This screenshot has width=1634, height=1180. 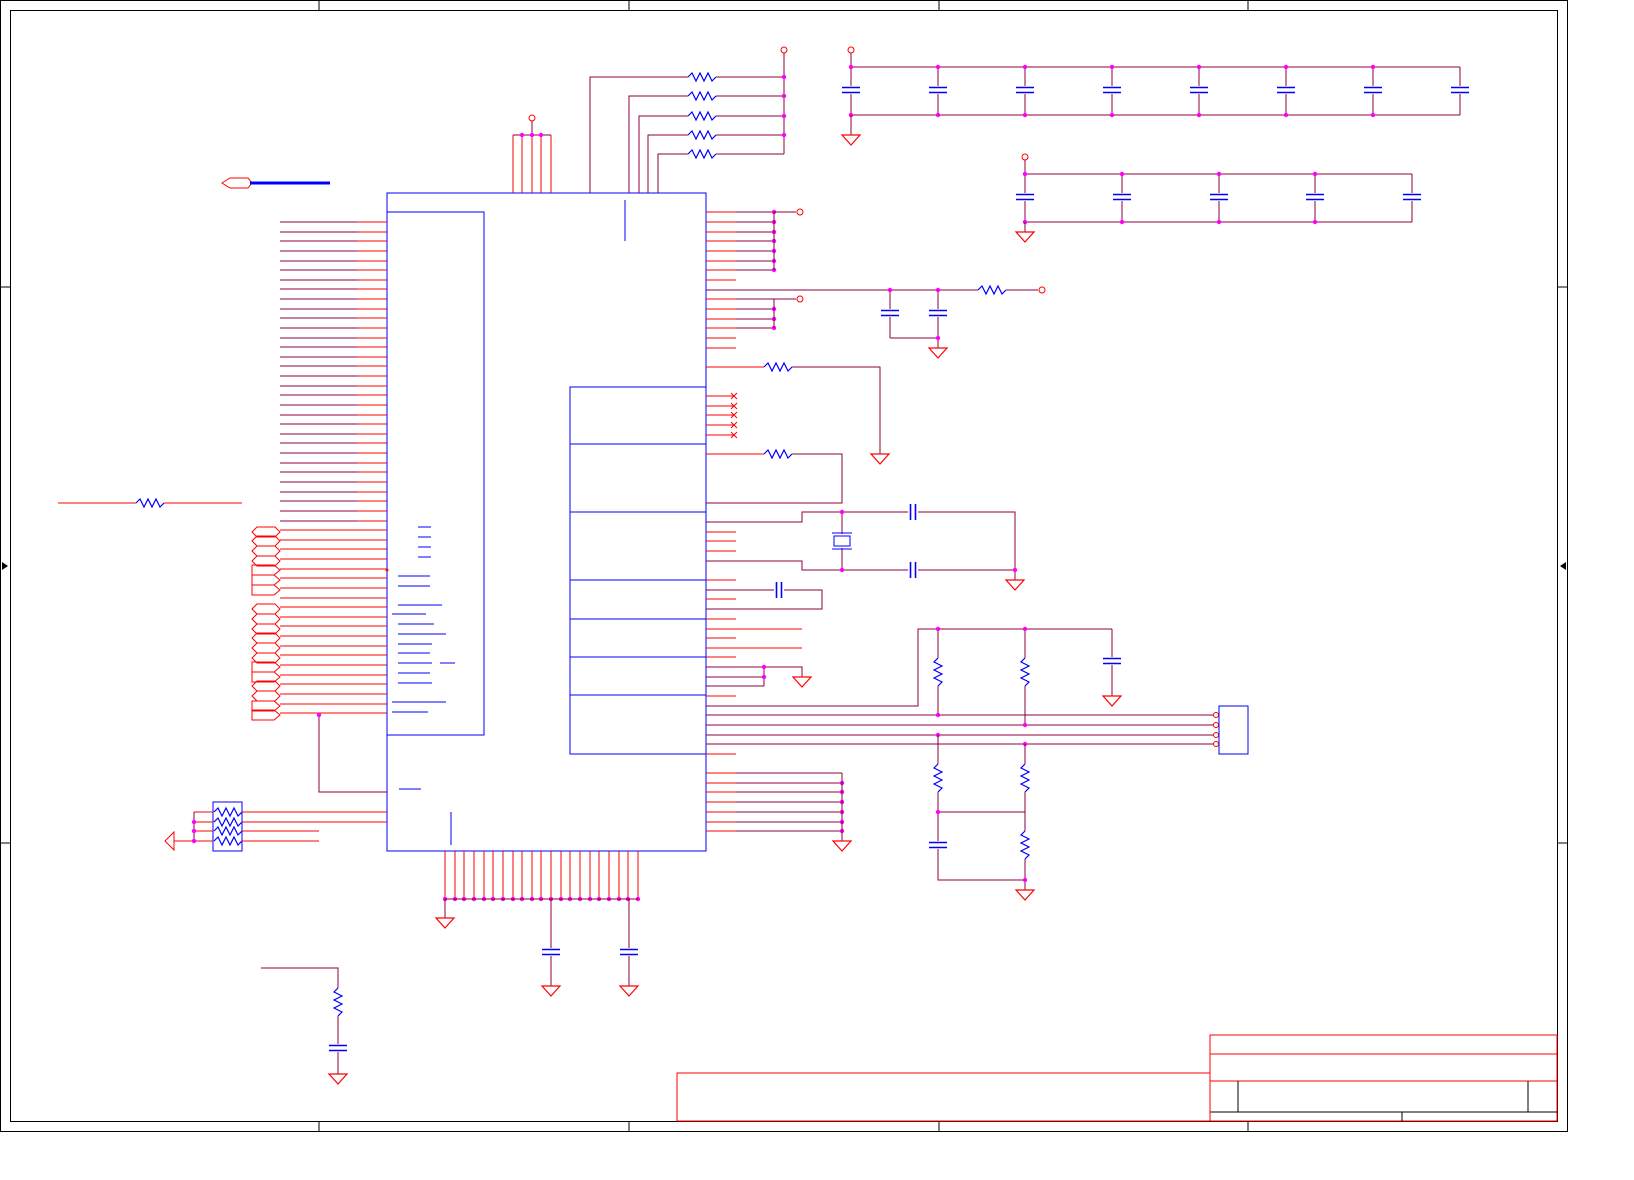 I want to click on ic-top-pins, so click(x=650, y=119).